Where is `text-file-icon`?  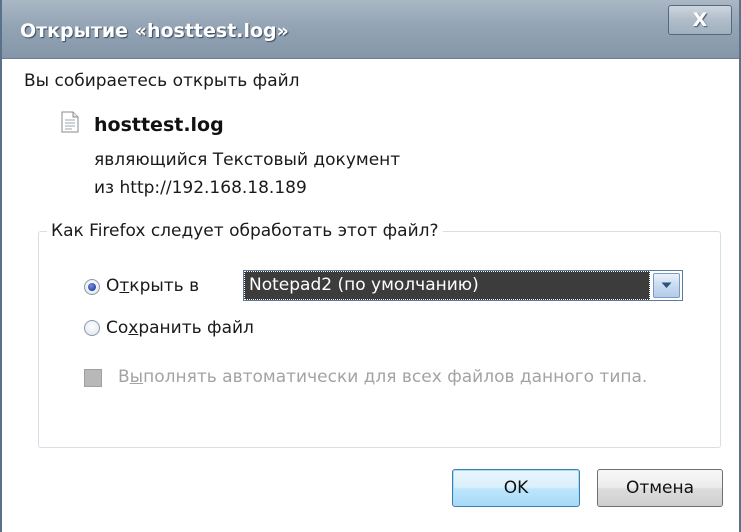 text-file-icon is located at coordinates (70, 122).